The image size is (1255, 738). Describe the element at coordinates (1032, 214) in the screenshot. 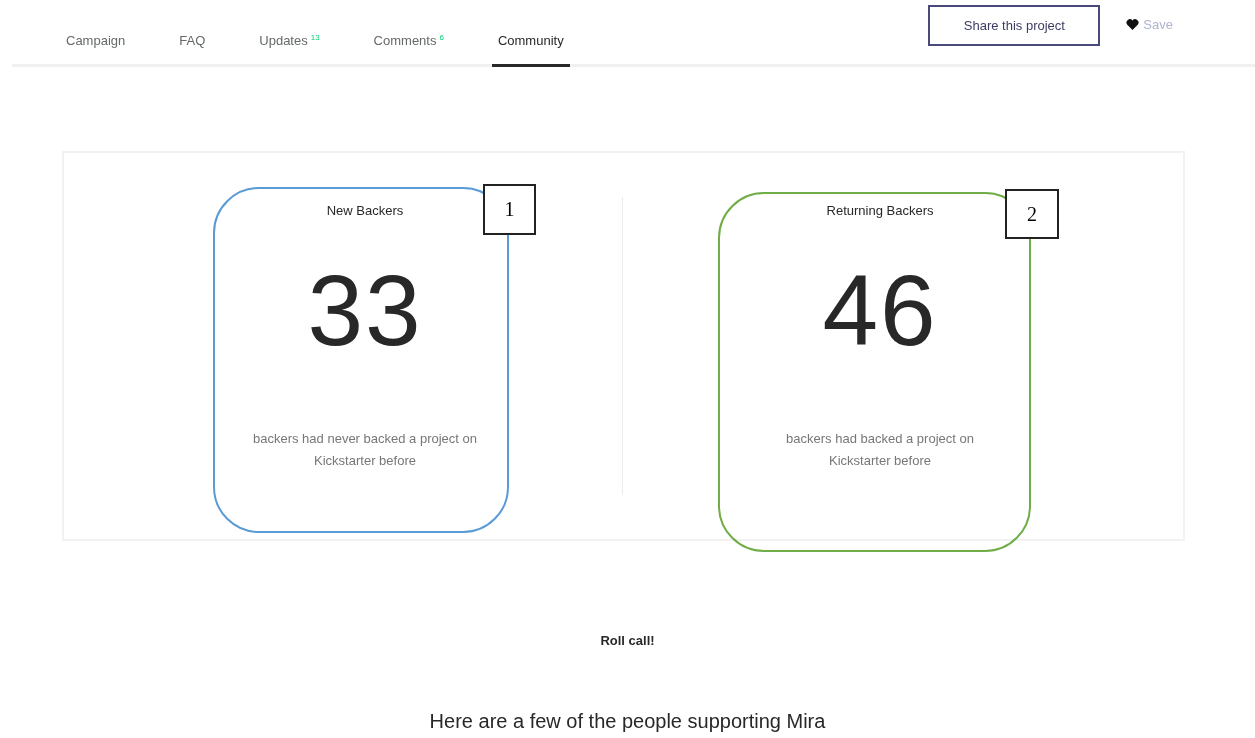

I see `callout-label: 2` at that location.